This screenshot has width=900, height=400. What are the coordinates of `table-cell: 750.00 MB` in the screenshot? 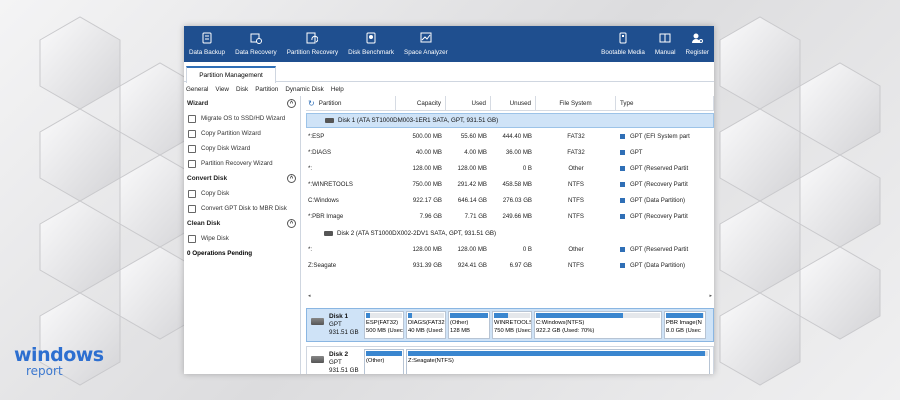 It's located at (421, 184).